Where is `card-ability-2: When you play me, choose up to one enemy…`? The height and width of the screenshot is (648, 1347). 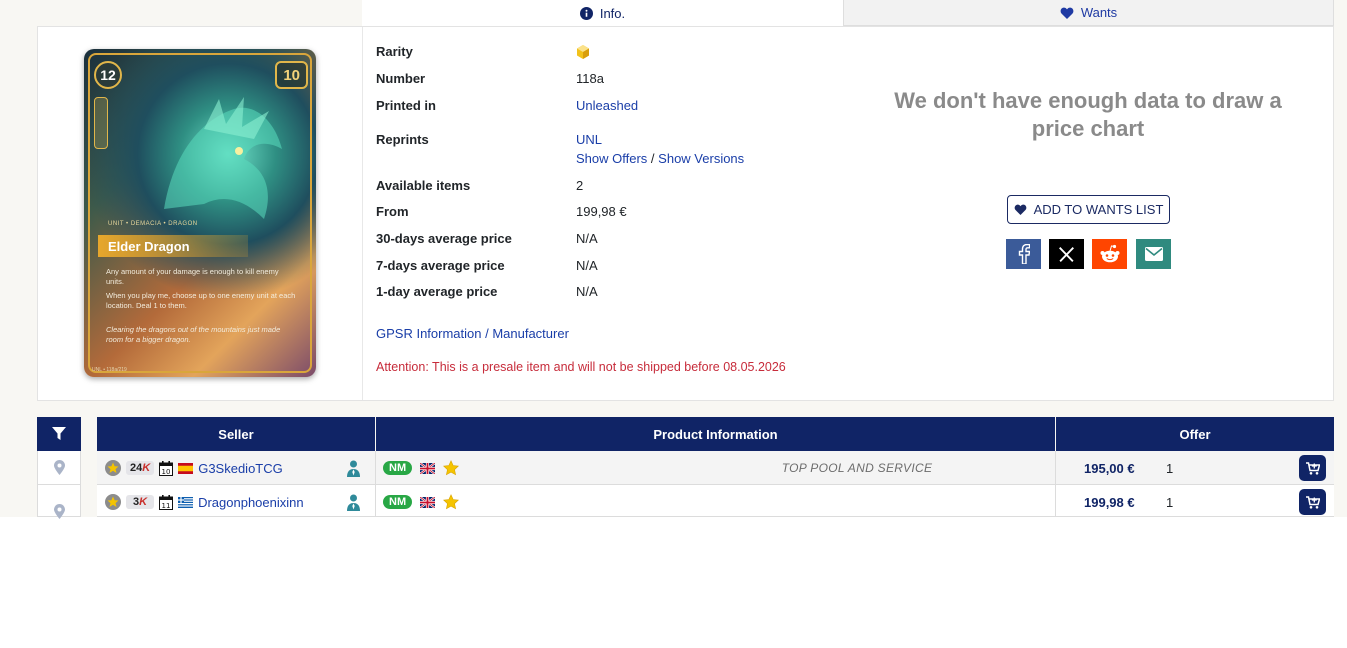 card-ability-2: When you play me, choose up to one enemy… is located at coordinates (201, 300).